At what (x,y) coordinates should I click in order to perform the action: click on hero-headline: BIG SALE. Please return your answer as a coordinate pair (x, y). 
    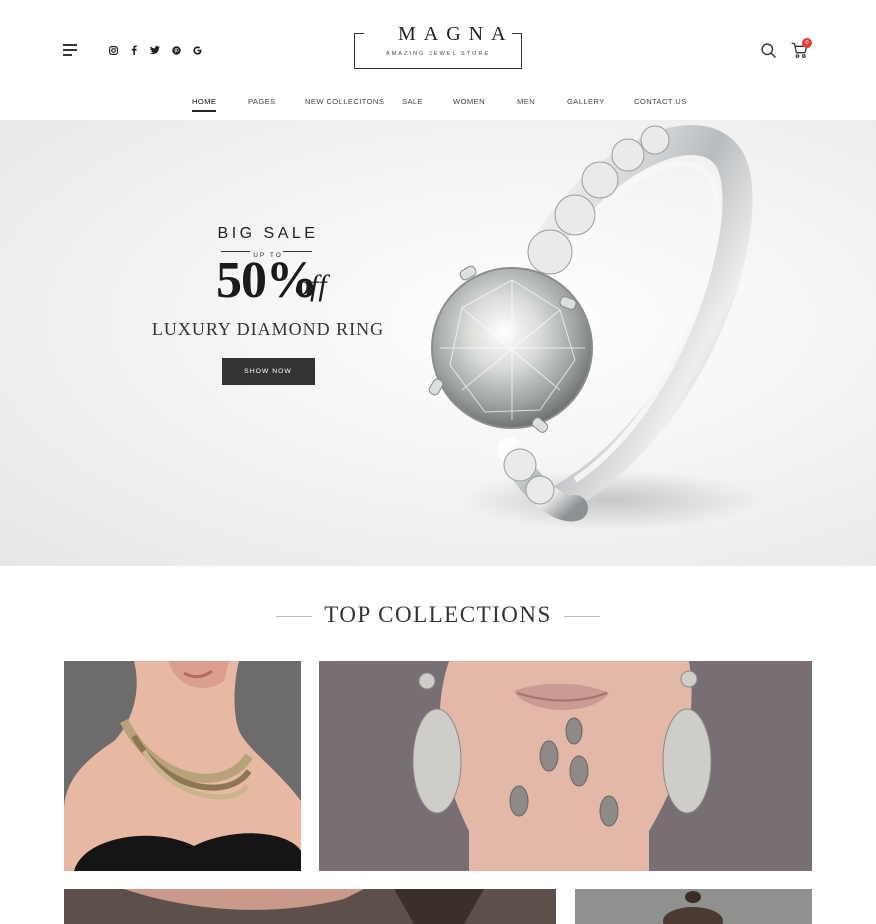
    Looking at the image, I should click on (268, 233).